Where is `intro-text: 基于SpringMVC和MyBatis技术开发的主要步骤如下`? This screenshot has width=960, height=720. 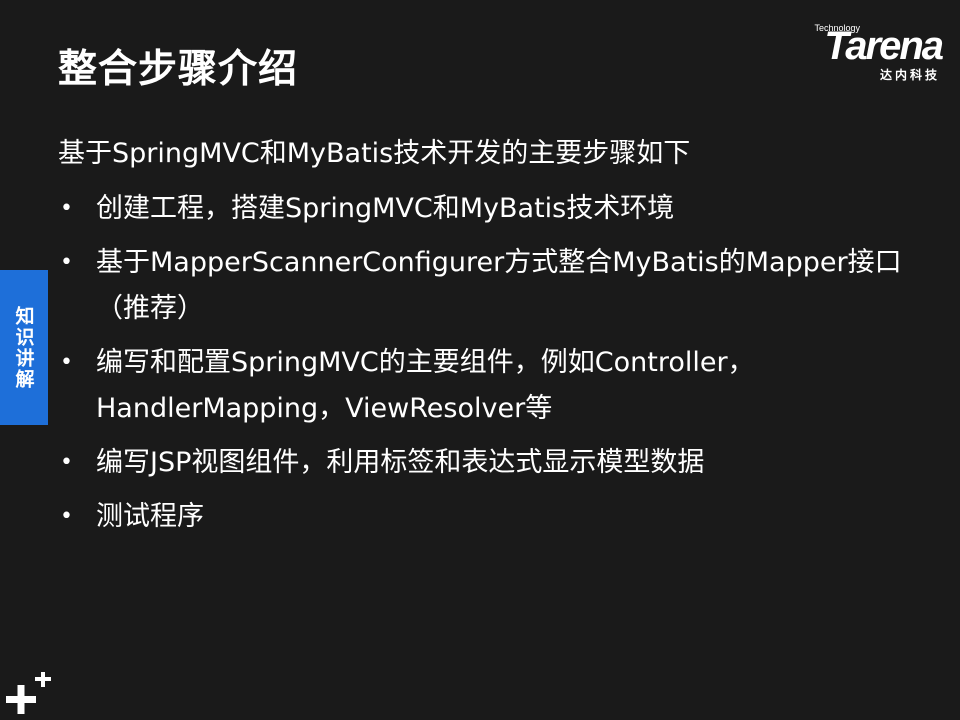
intro-text: 基于SpringMVC和MyBatis技术开发的主要步骤如下 is located at coordinates (374, 153).